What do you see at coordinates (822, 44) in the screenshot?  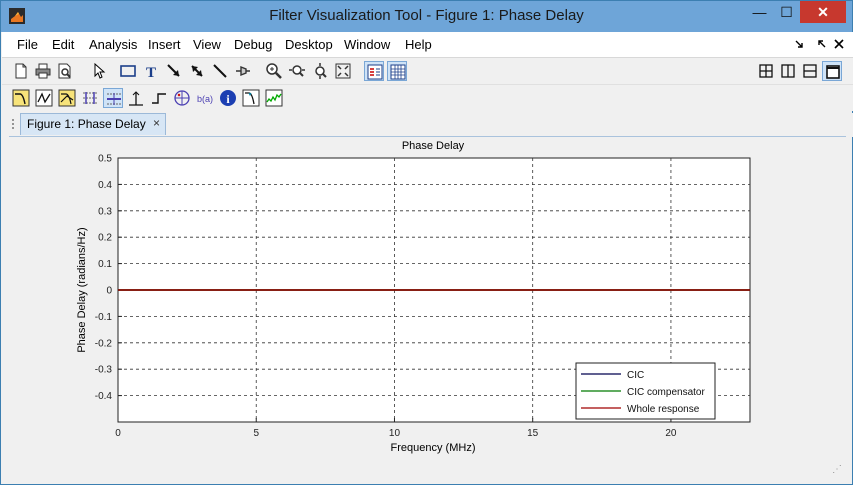 I see `dock-arrow-icon` at bounding box center [822, 44].